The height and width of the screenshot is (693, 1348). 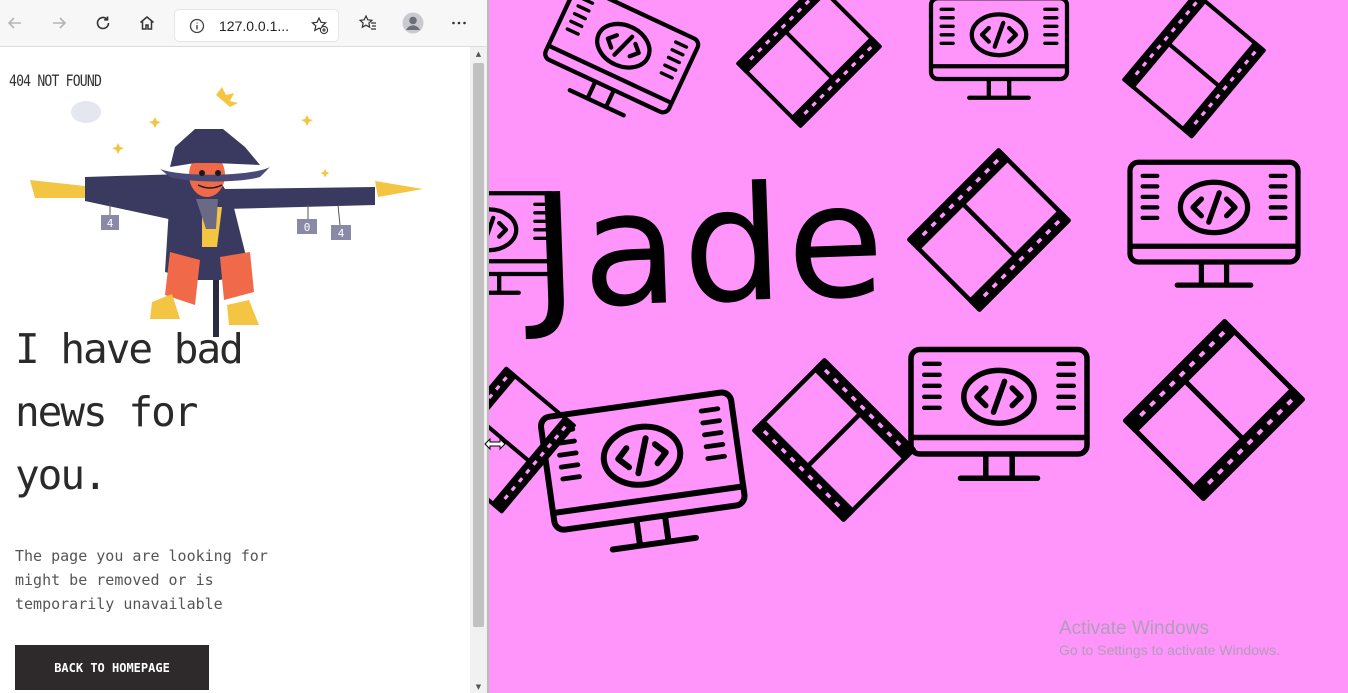 I want to click on home-button, so click(x=147, y=23).